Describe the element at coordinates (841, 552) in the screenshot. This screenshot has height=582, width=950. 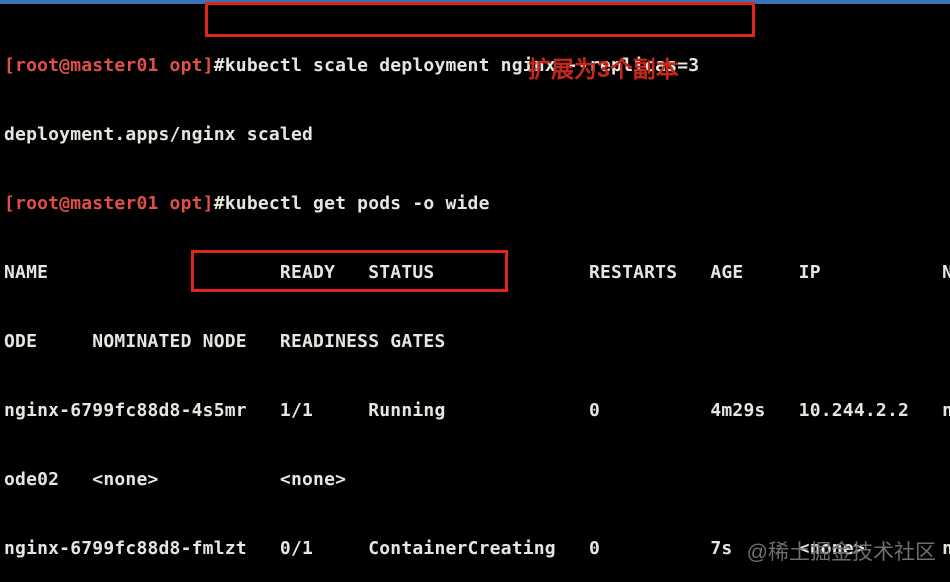
I see `watermark-text: @稀土掘金技术社区` at that location.